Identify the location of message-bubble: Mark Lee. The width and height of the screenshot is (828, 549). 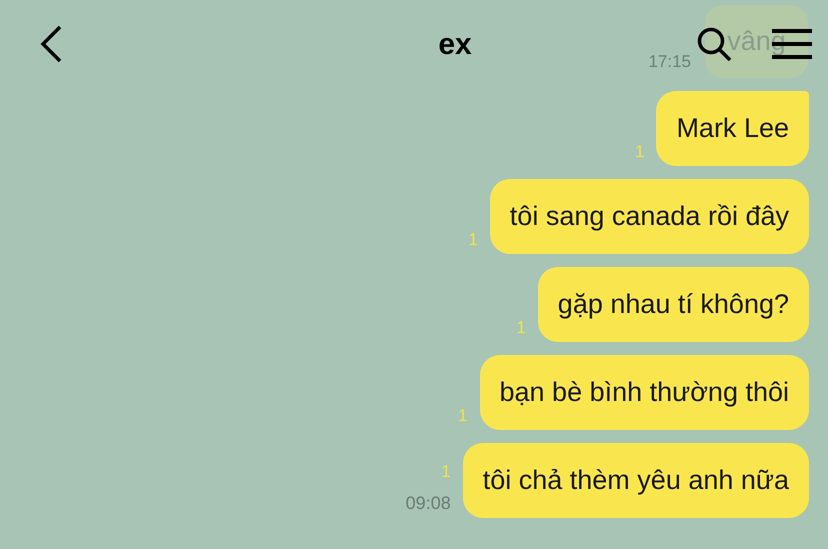
(732, 128).